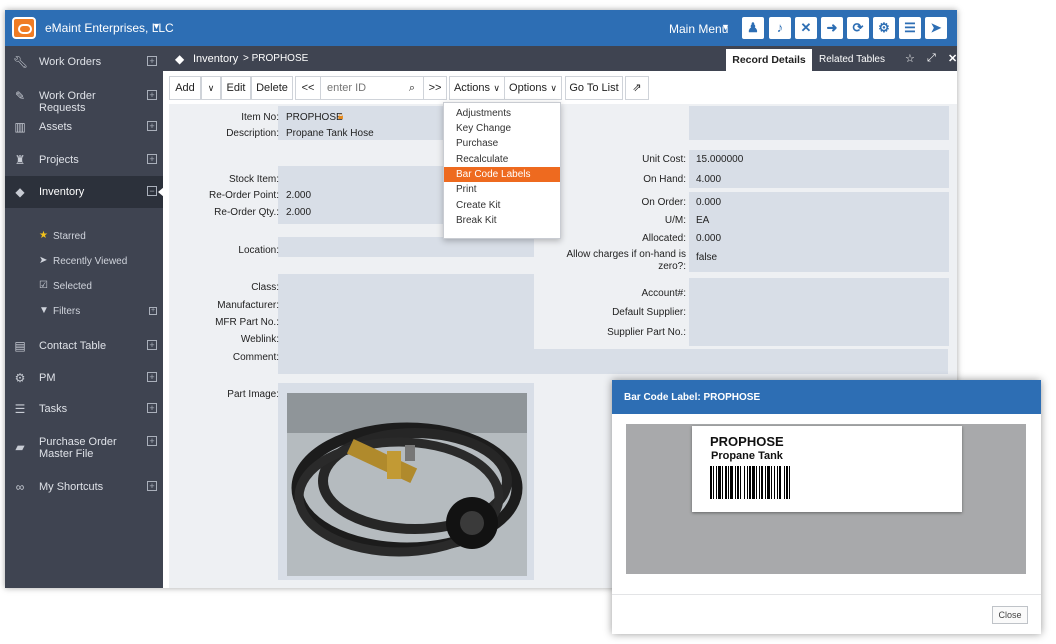  What do you see at coordinates (931, 58) in the screenshot?
I see `expand-icon: ⤢` at bounding box center [931, 58].